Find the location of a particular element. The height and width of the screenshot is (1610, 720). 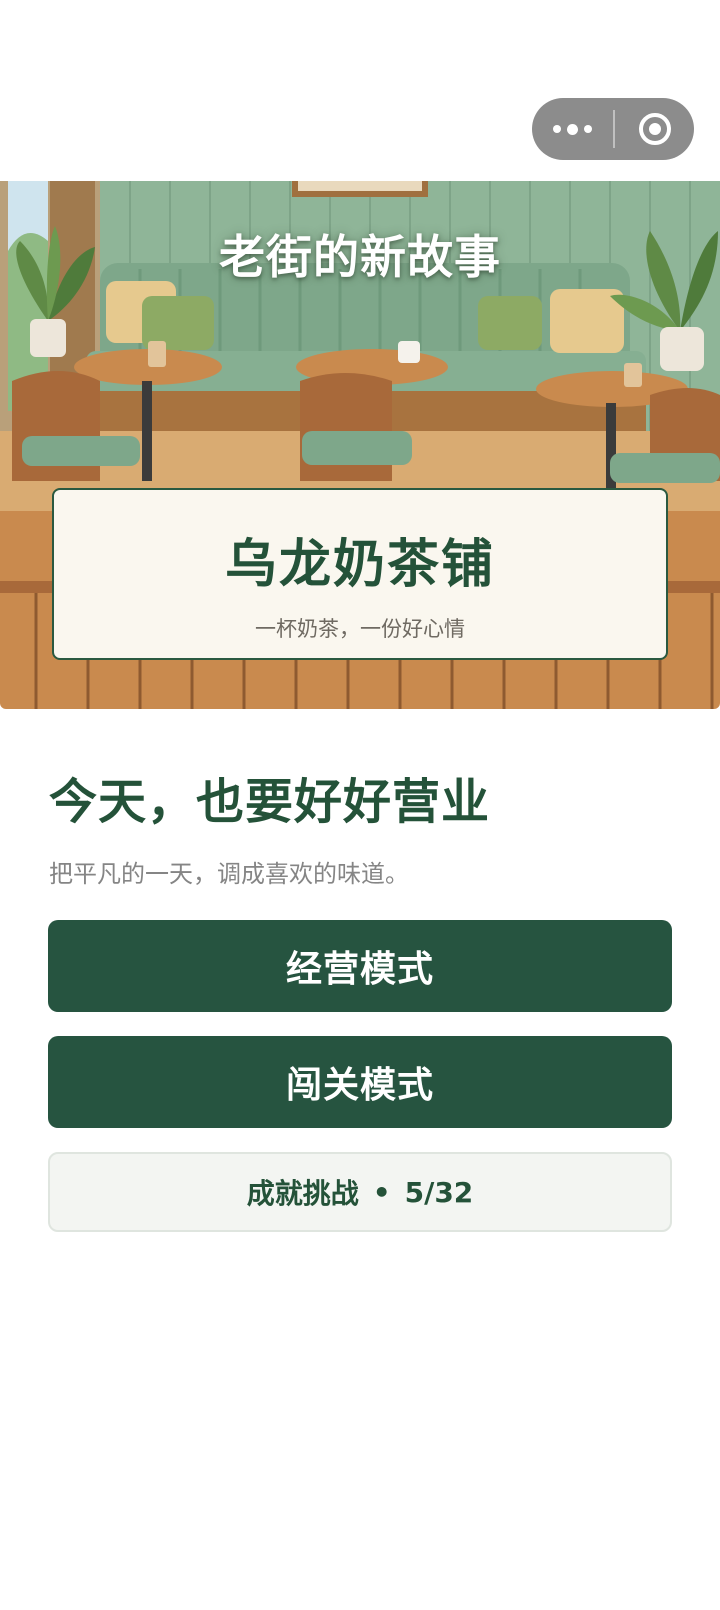

page-subtitle: 把平凡的一天，调成喜欢的味道。 is located at coordinates (229, 874).